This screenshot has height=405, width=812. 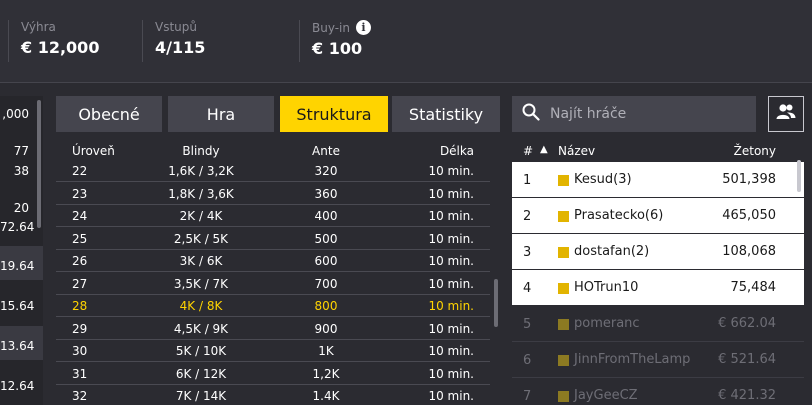 I want to click on player-rank: 4, so click(x=527, y=288).